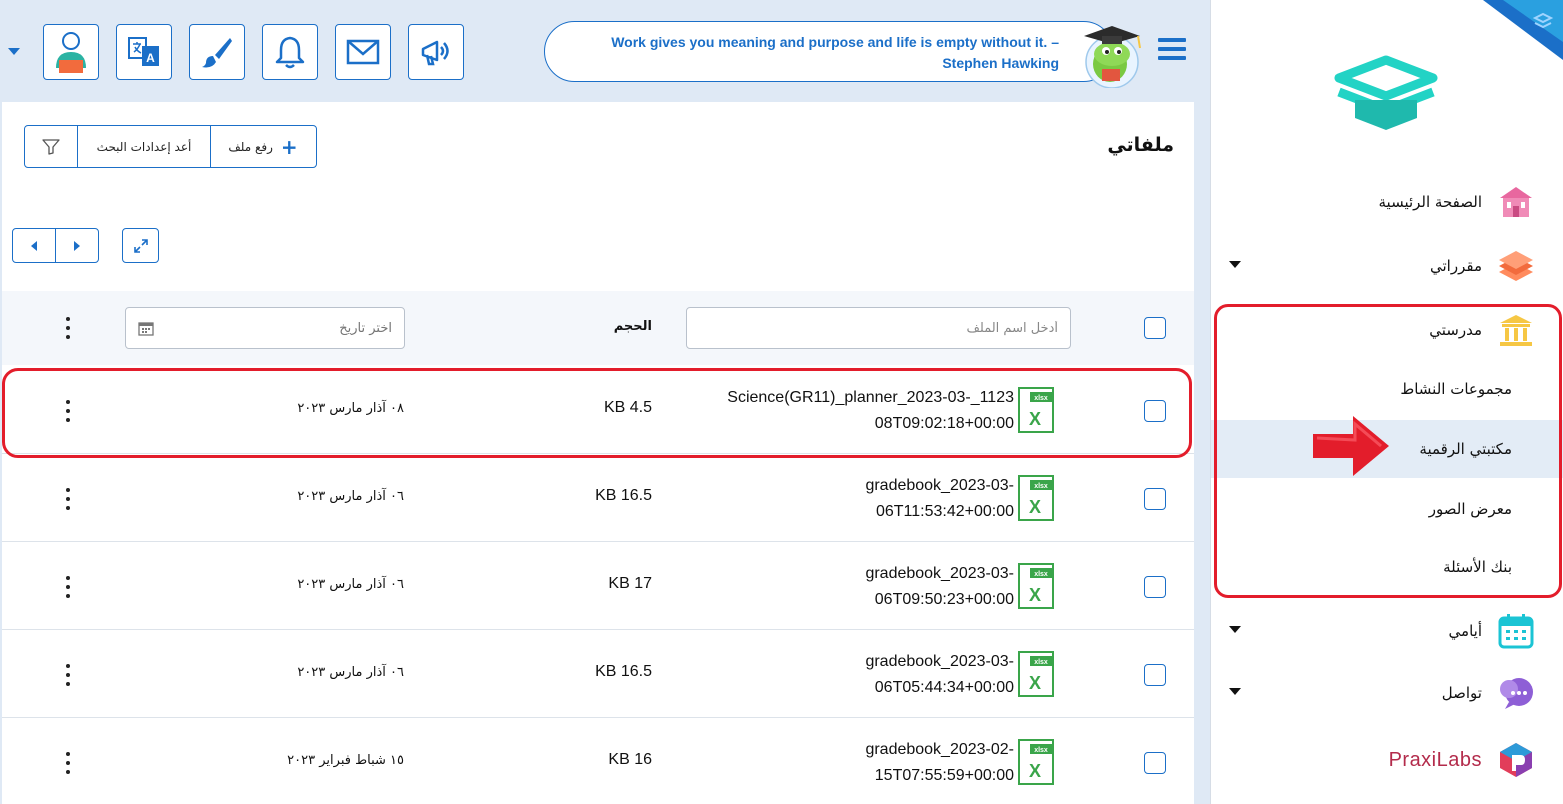 This screenshot has width=1563, height=804. What do you see at coordinates (1387, 330) in the screenshot?
I see `sidebar-item-my-school: مدرستي` at bounding box center [1387, 330].